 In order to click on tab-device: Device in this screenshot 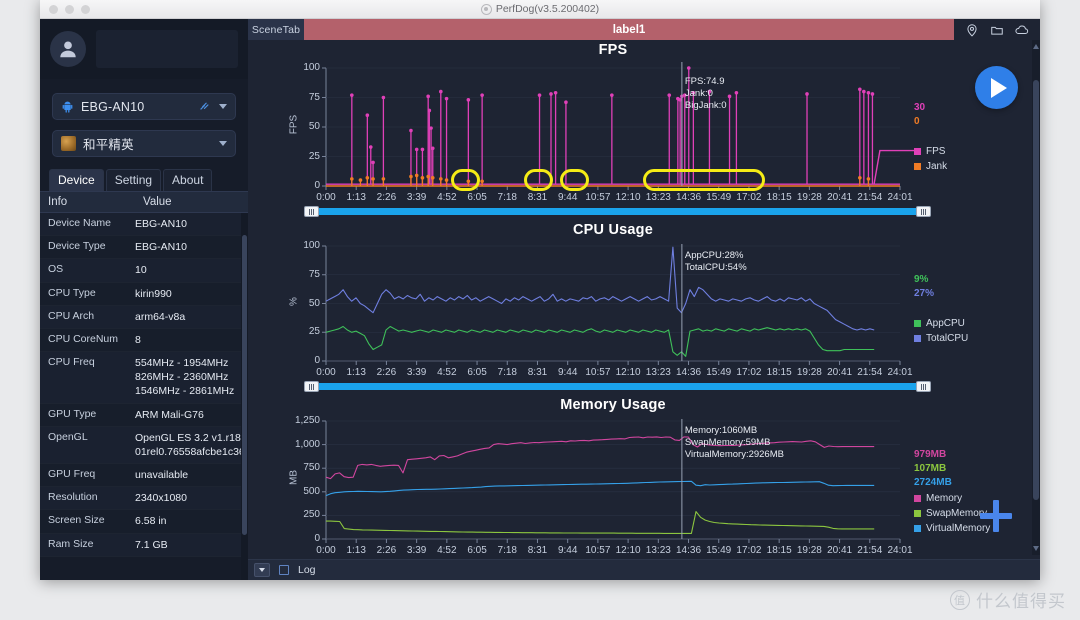, I will do `click(76, 180)`.